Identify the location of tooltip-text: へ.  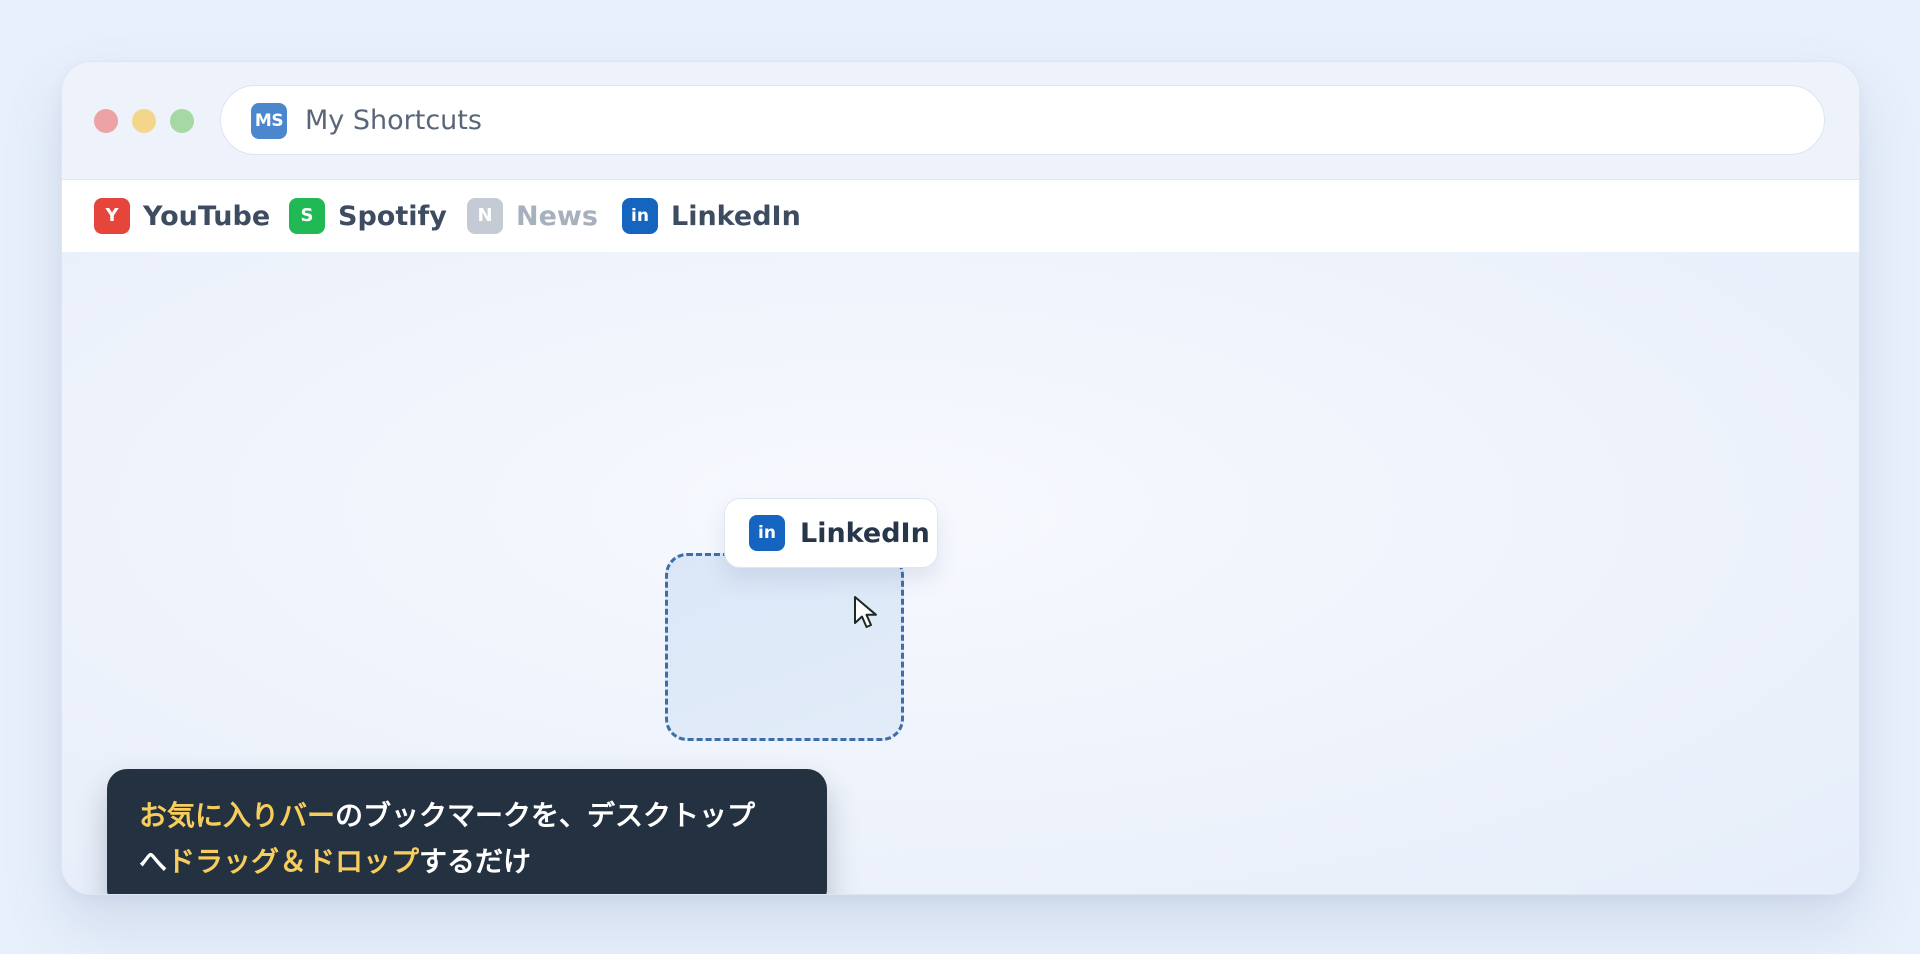
(153, 861).